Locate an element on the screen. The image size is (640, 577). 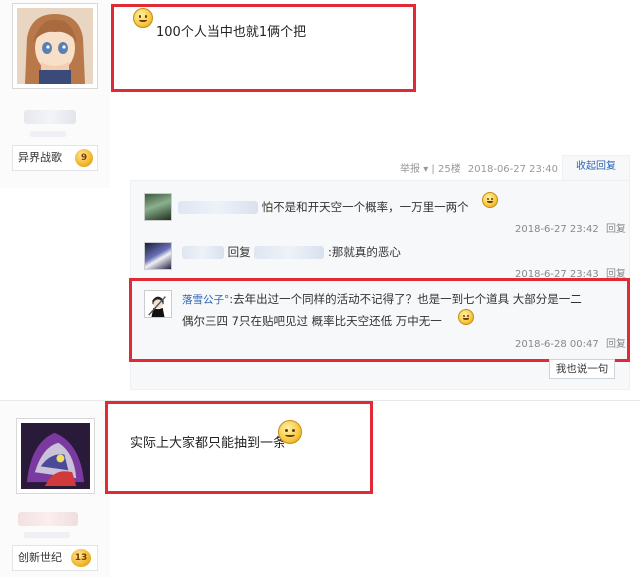
reply-target-blurred is located at coordinates (289, 252).